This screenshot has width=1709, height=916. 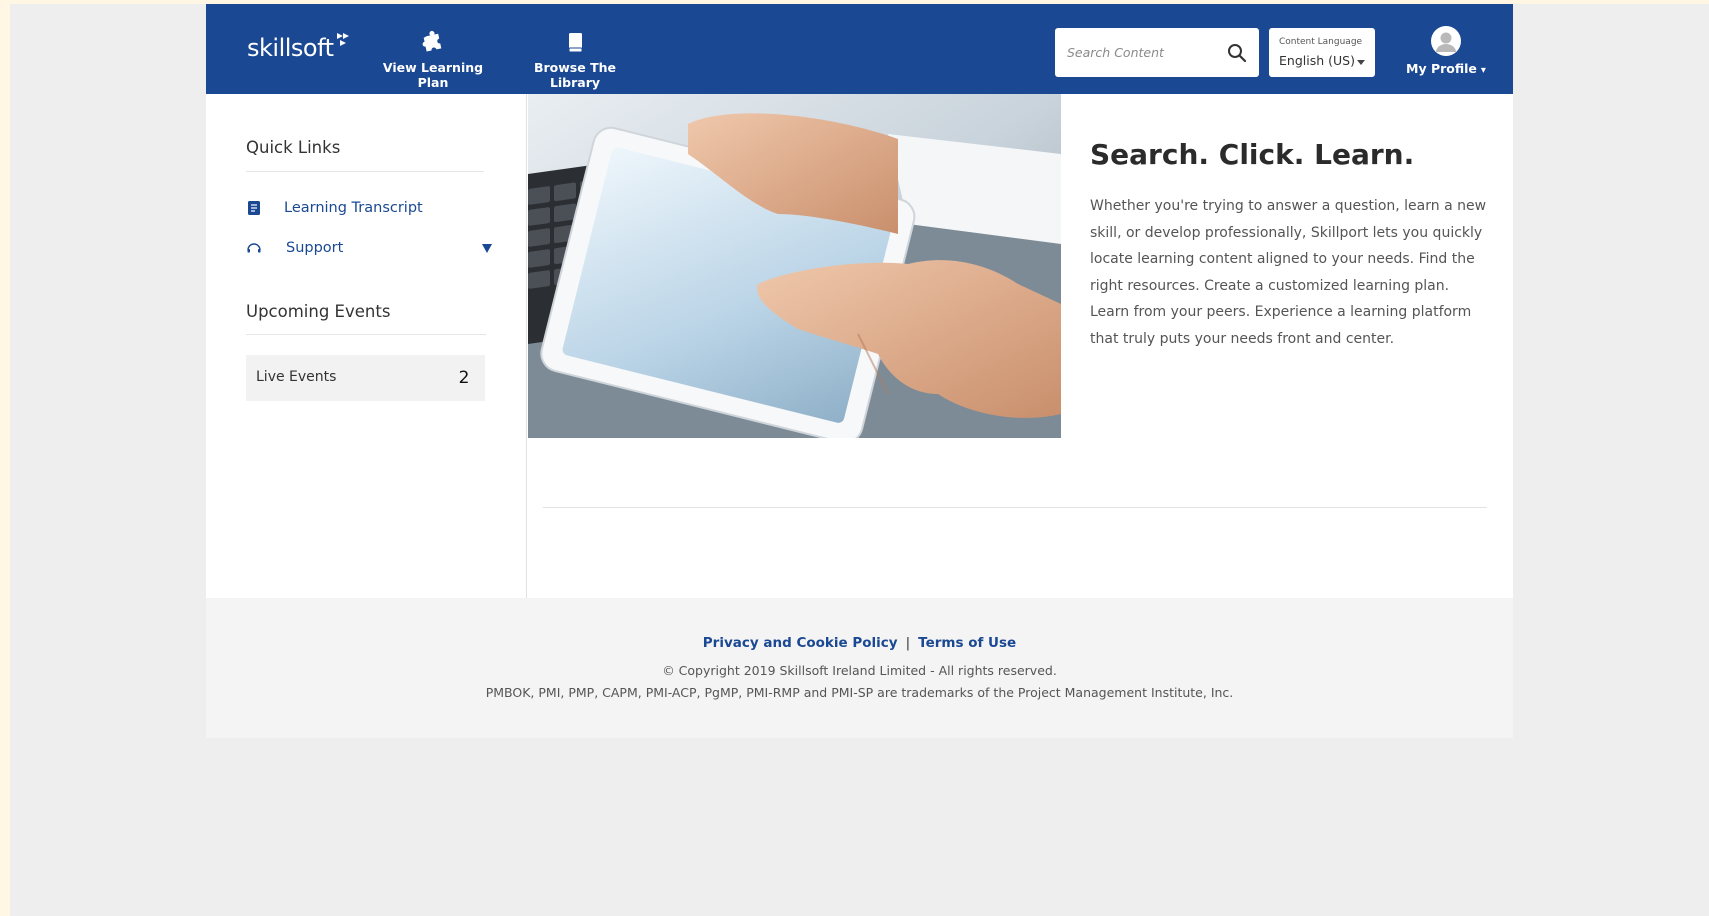 I want to click on quick-links-divider, so click(x=365, y=171).